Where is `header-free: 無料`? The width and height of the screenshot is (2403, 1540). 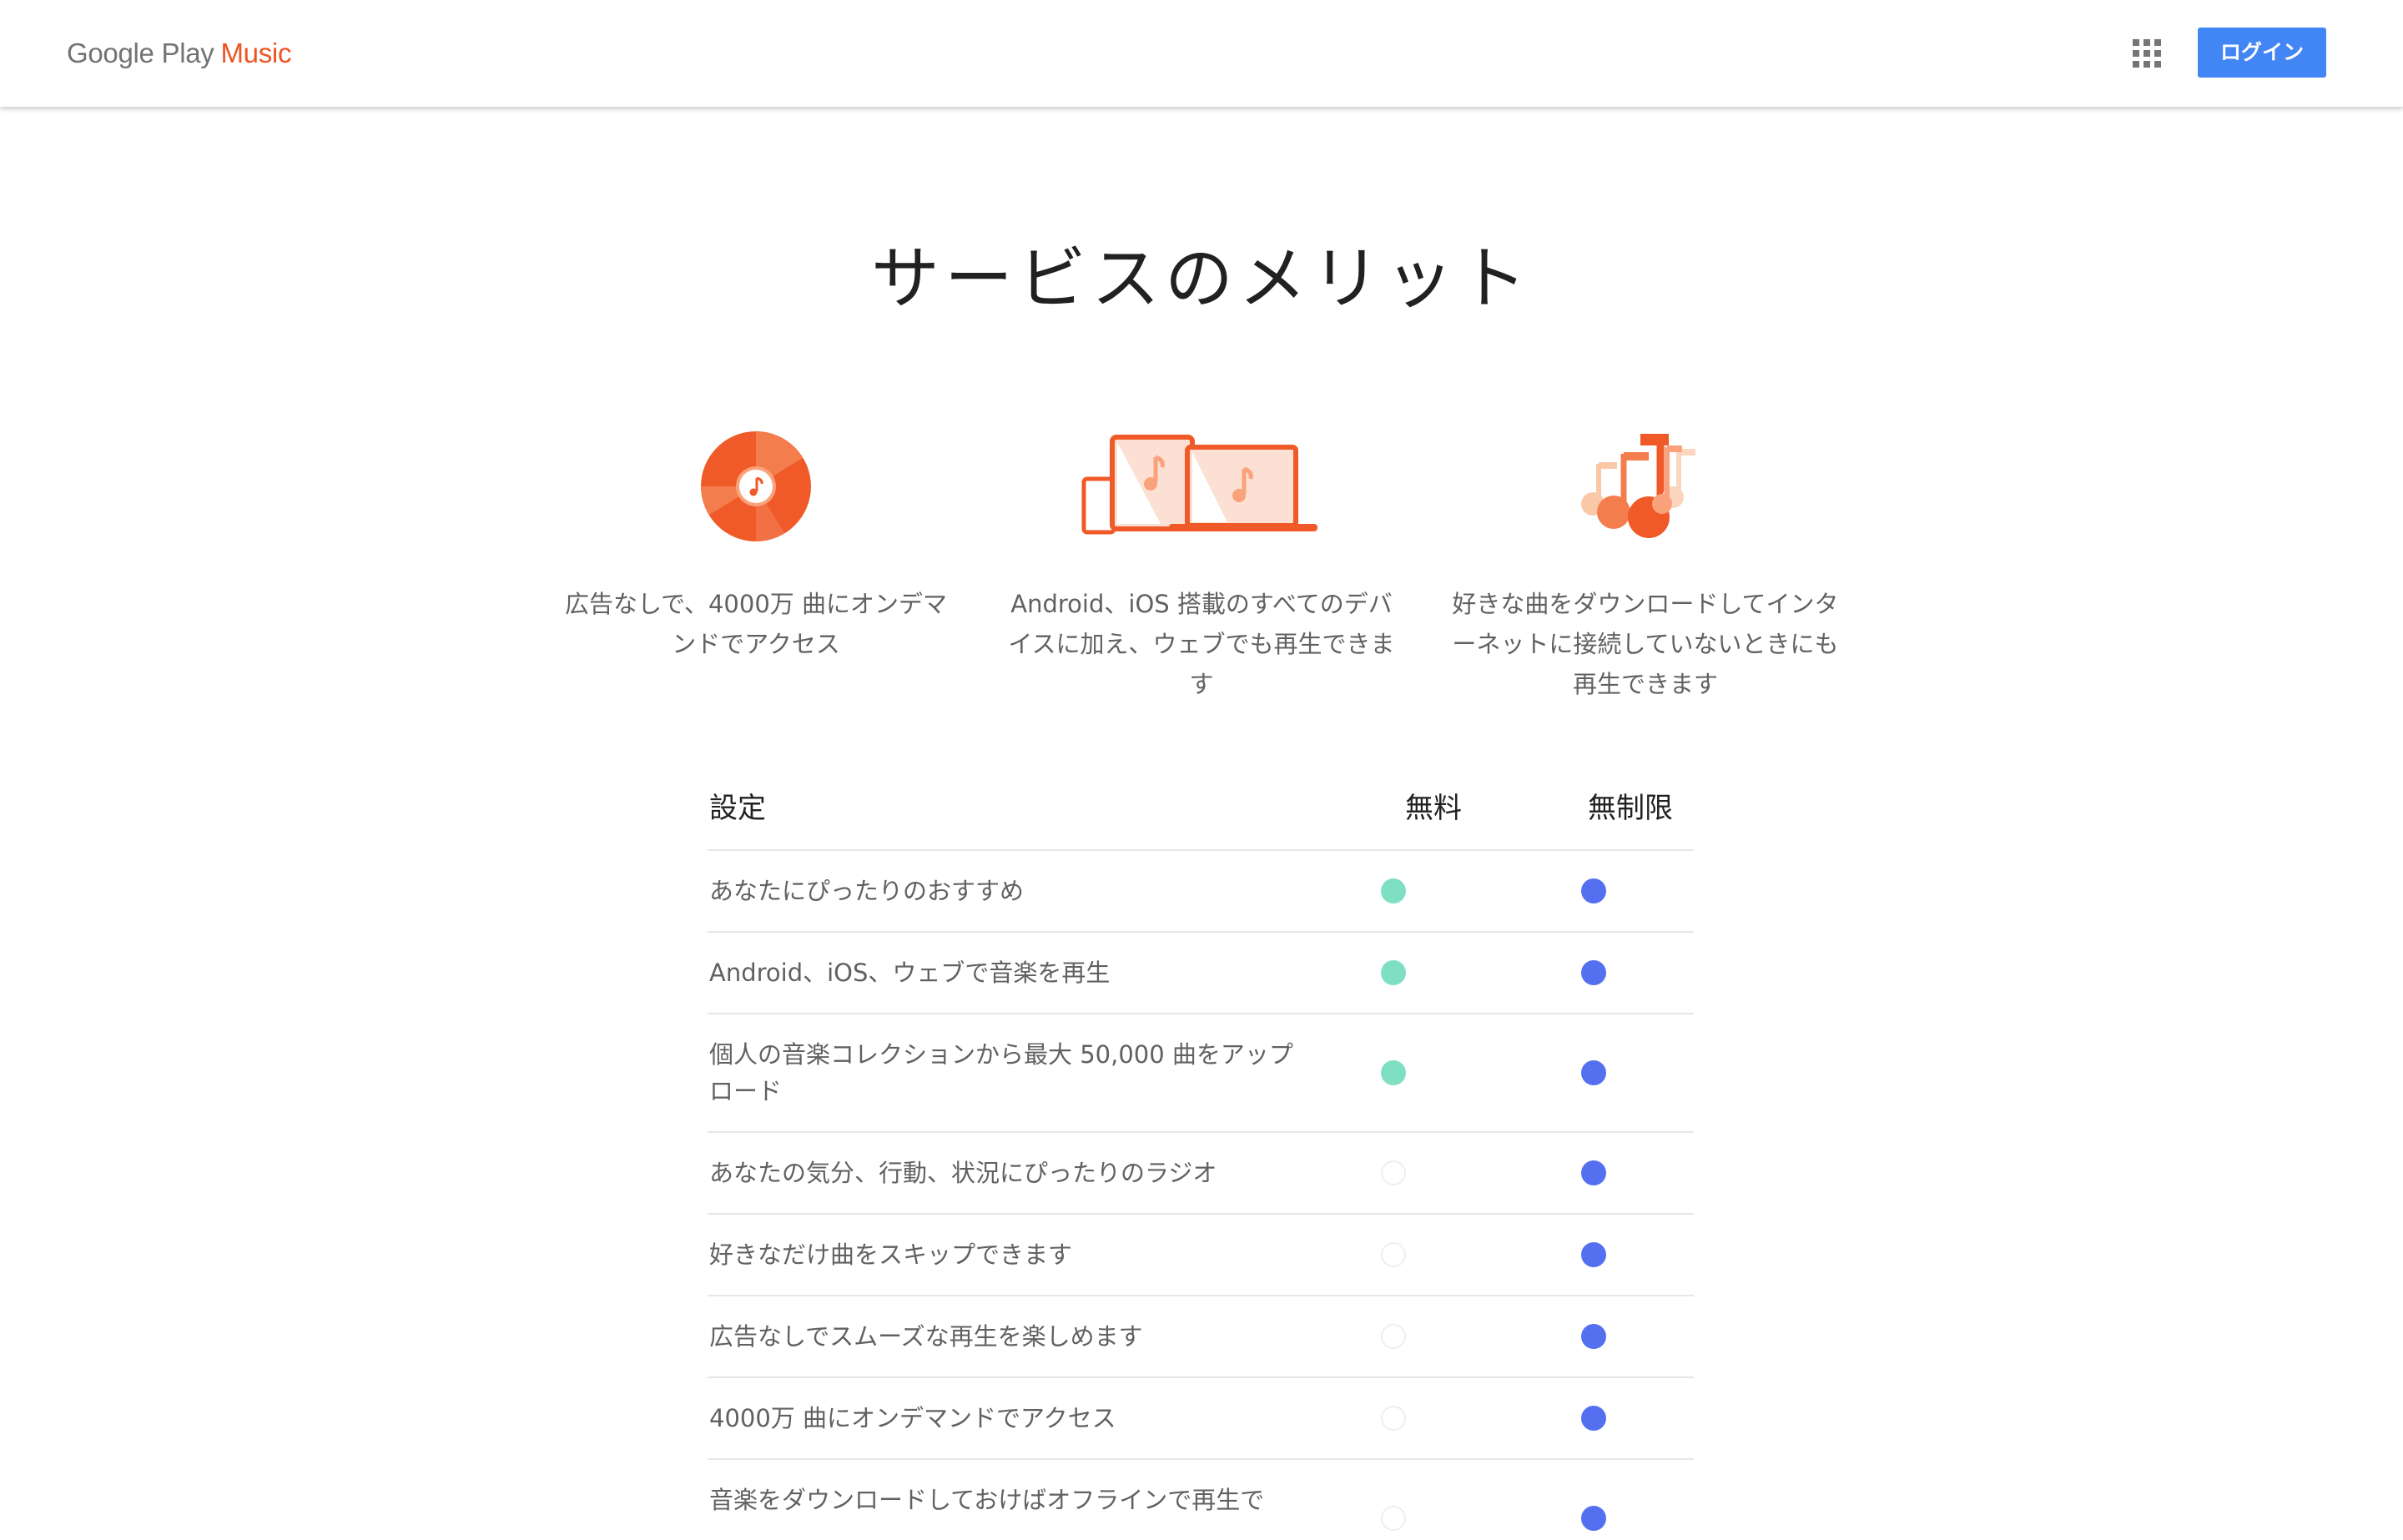
header-free: 無料 is located at coordinates (1433, 808).